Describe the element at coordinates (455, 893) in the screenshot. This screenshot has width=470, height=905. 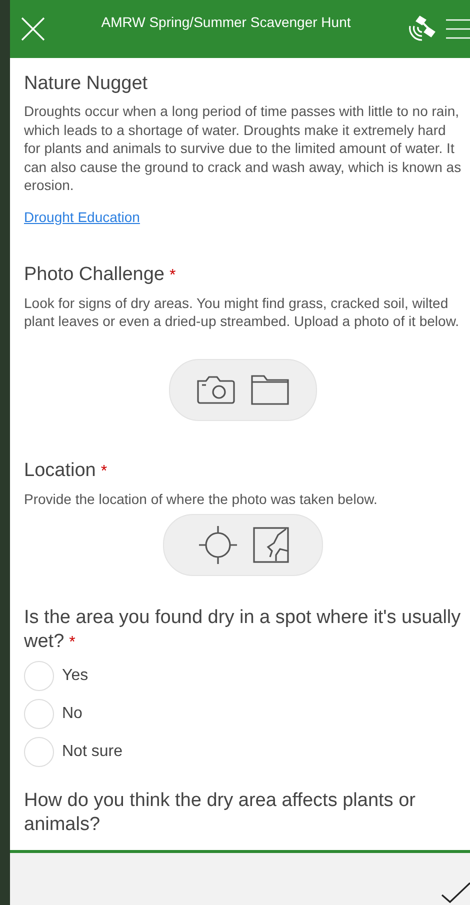
I see `submit-check-icon` at that location.